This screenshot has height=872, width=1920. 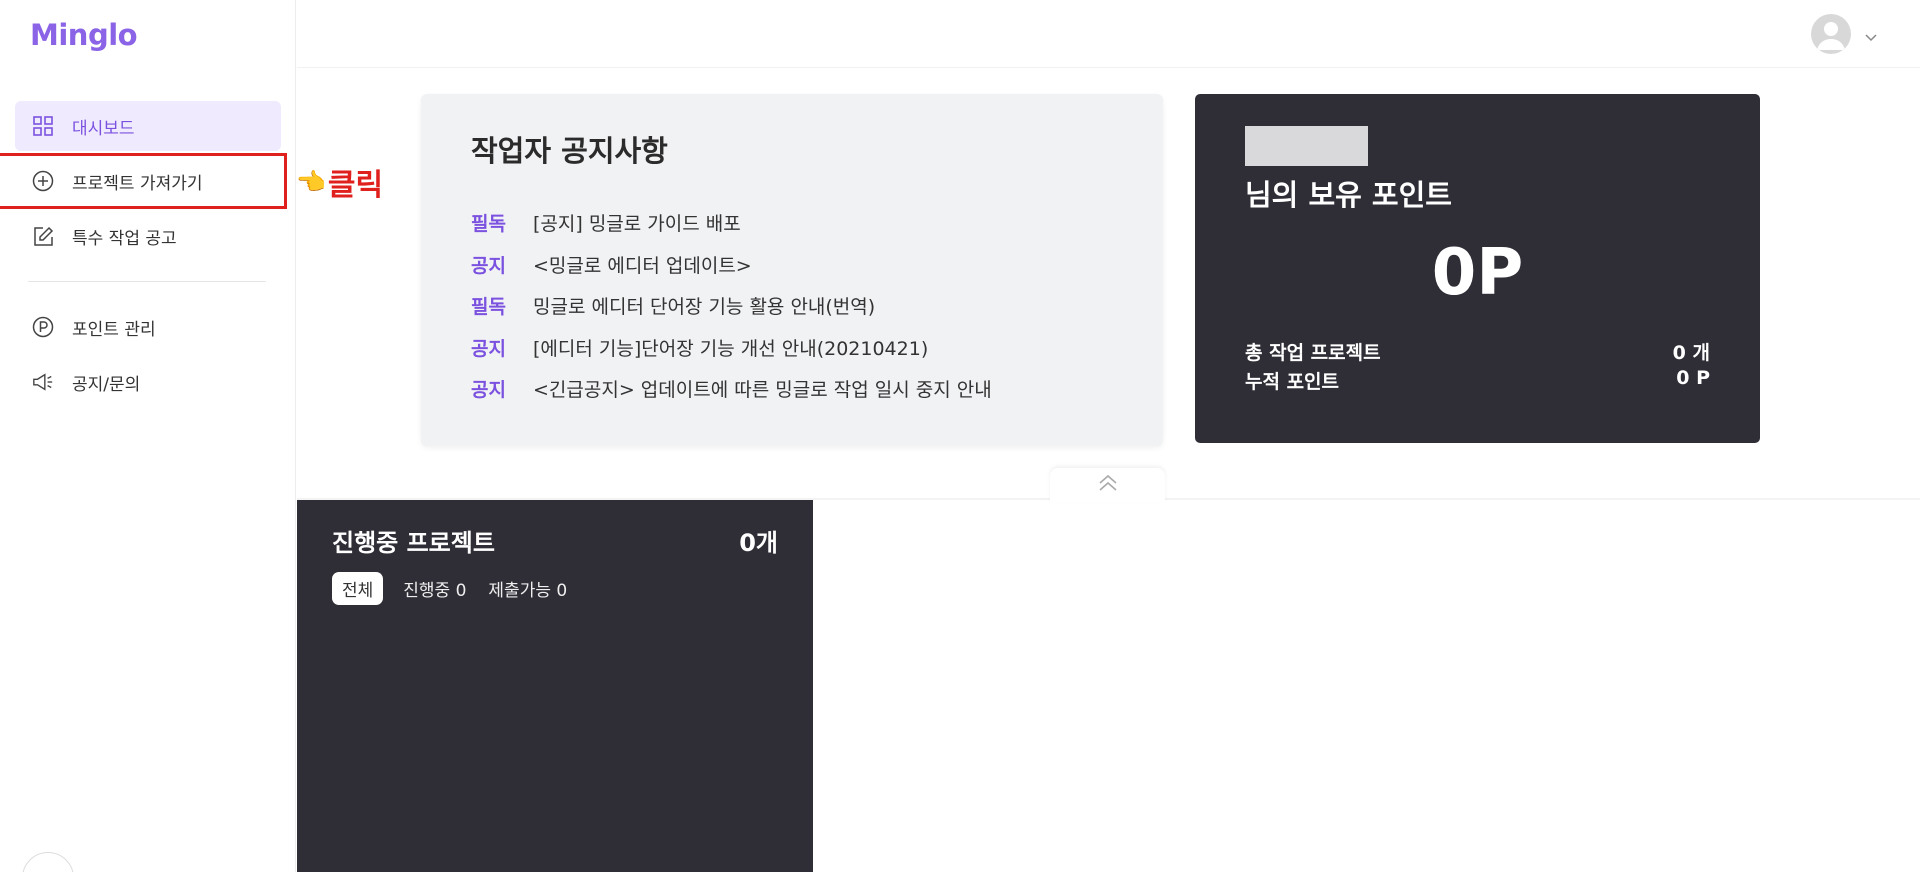 I want to click on sidebar-item-label: 대시보드, so click(x=103, y=128).